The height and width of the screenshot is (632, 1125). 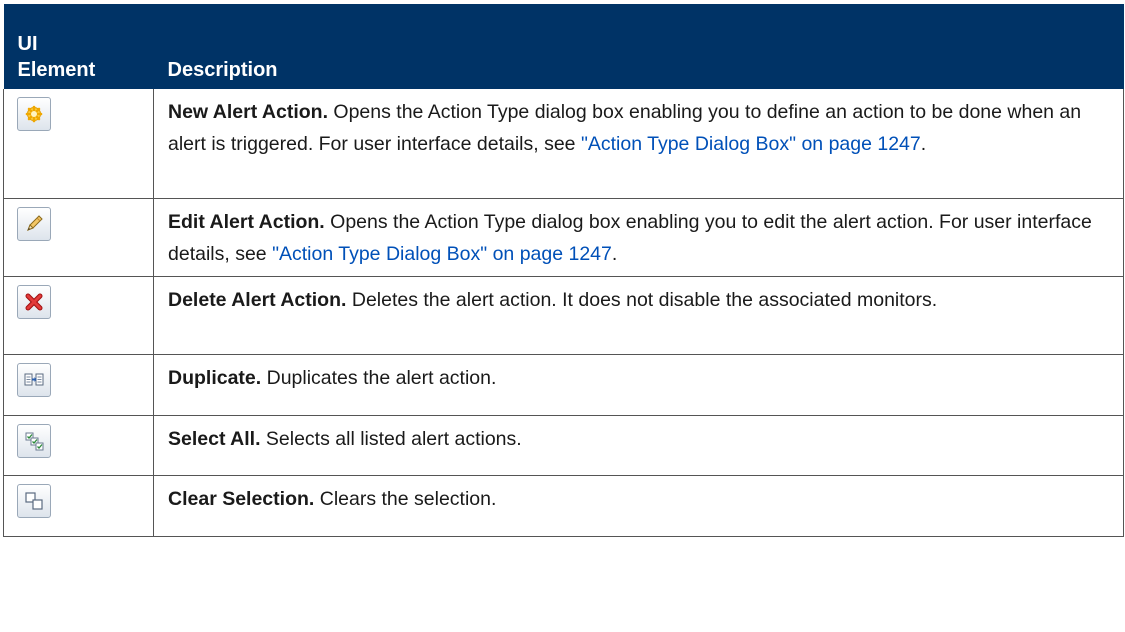 I want to click on duplicate-button, so click(x=34, y=379).